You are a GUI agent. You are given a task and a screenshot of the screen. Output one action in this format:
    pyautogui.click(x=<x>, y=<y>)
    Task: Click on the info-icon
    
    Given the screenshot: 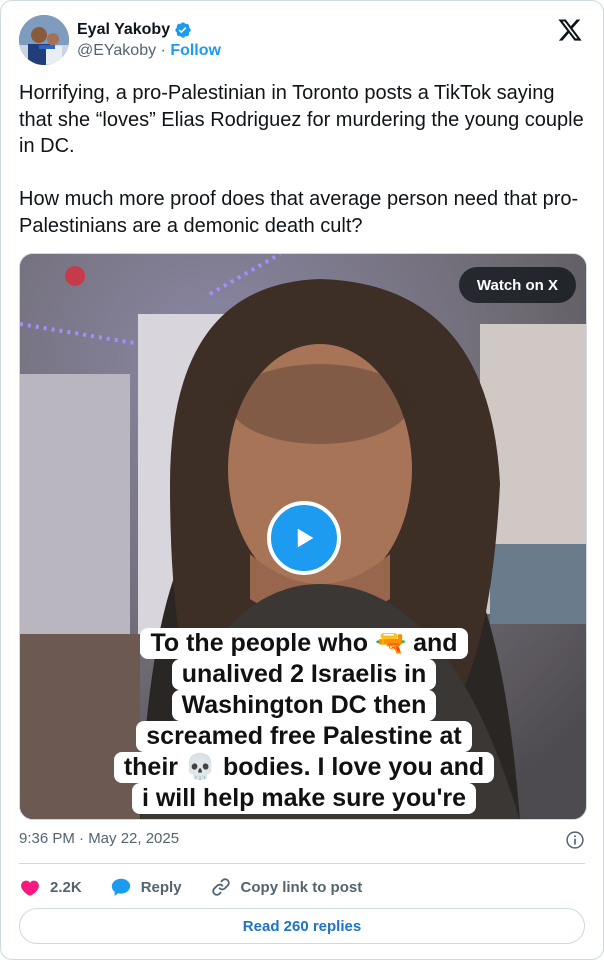 What is the action you would take?
    pyautogui.click(x=575, y=840)
    